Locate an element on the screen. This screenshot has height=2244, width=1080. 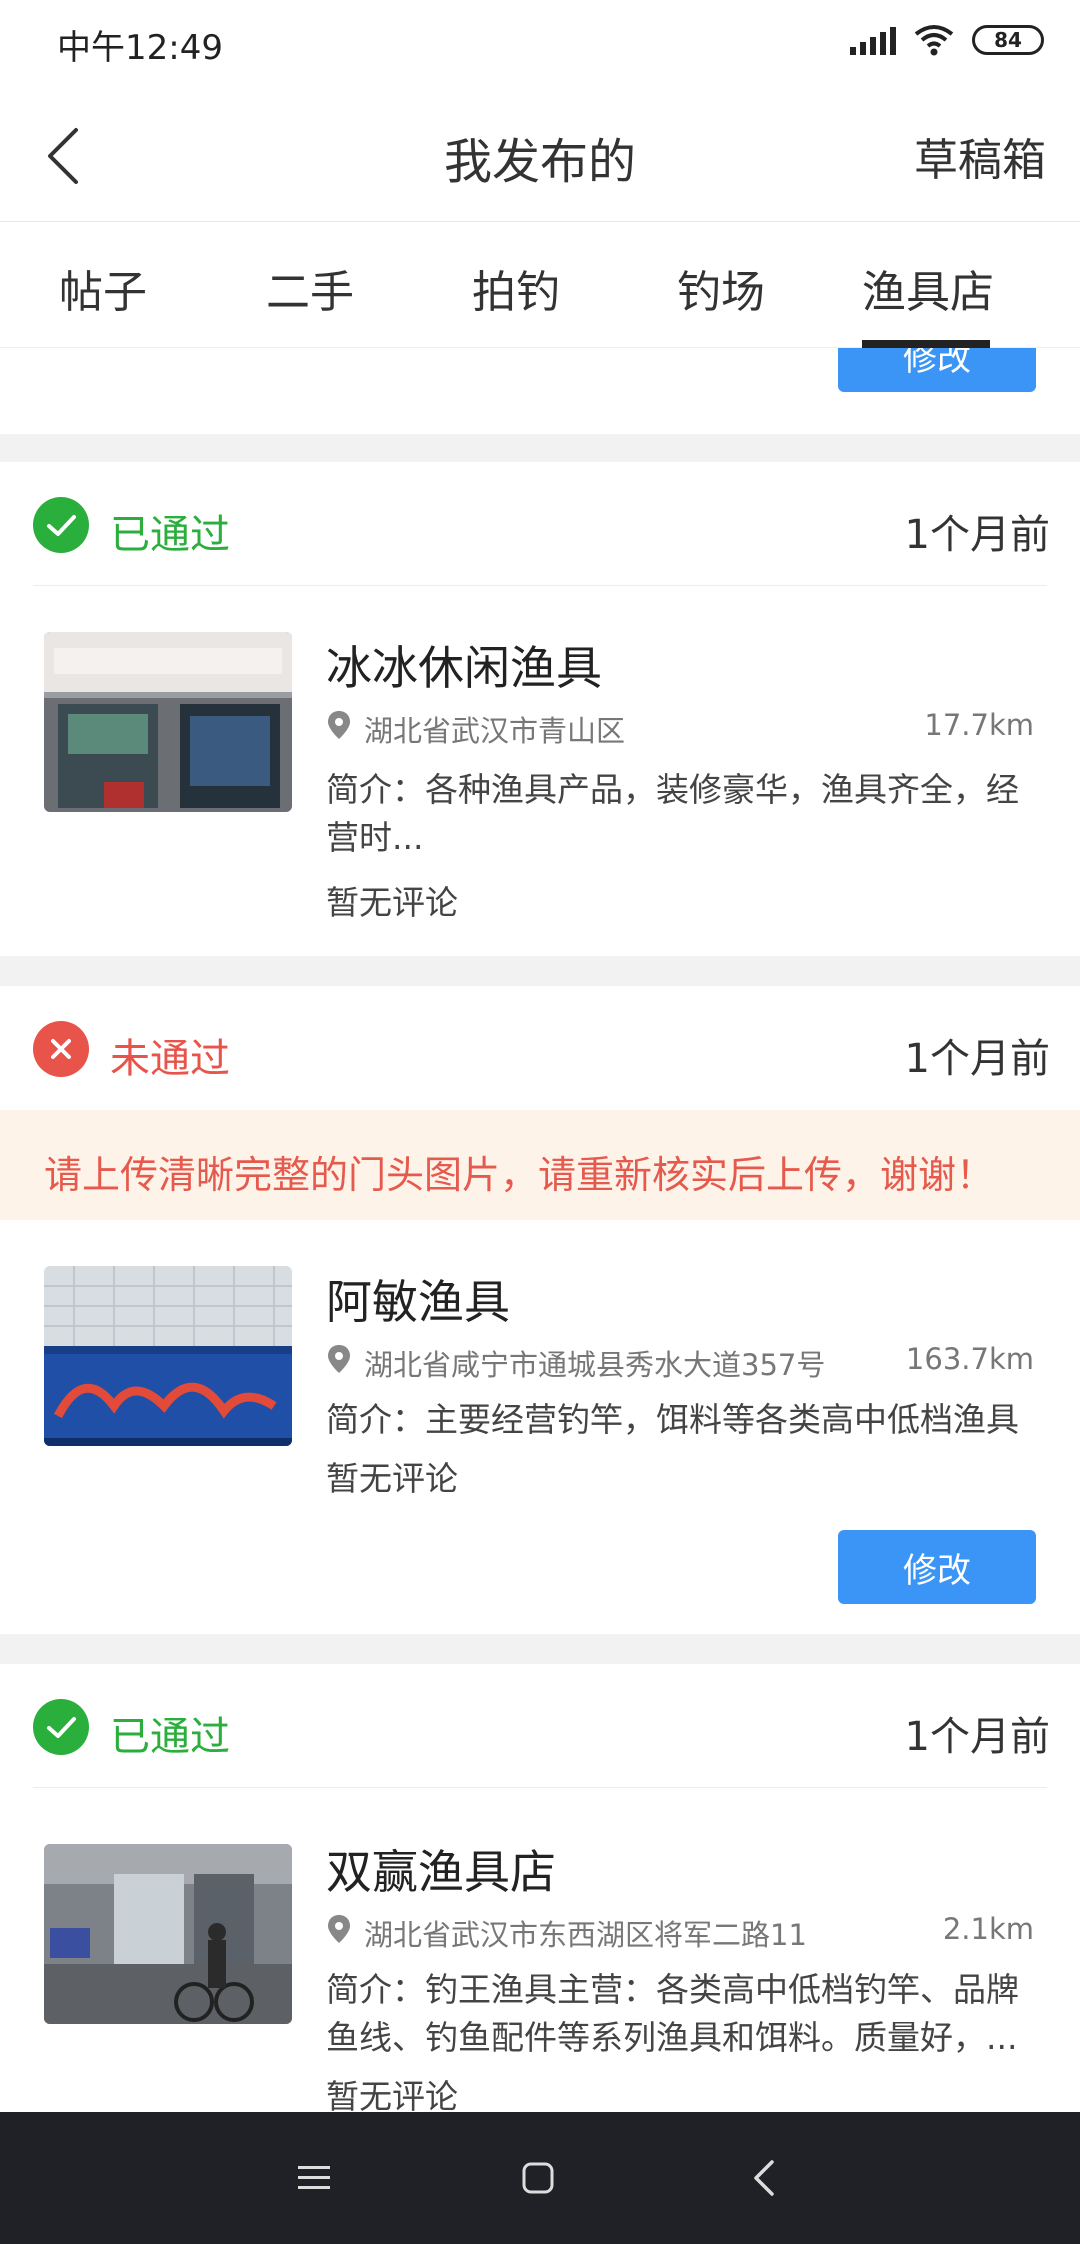
shop-intro: 简介：主要经营钓竿，饵料等各类高中低档渔具 is located at coordinates (676, 1420).